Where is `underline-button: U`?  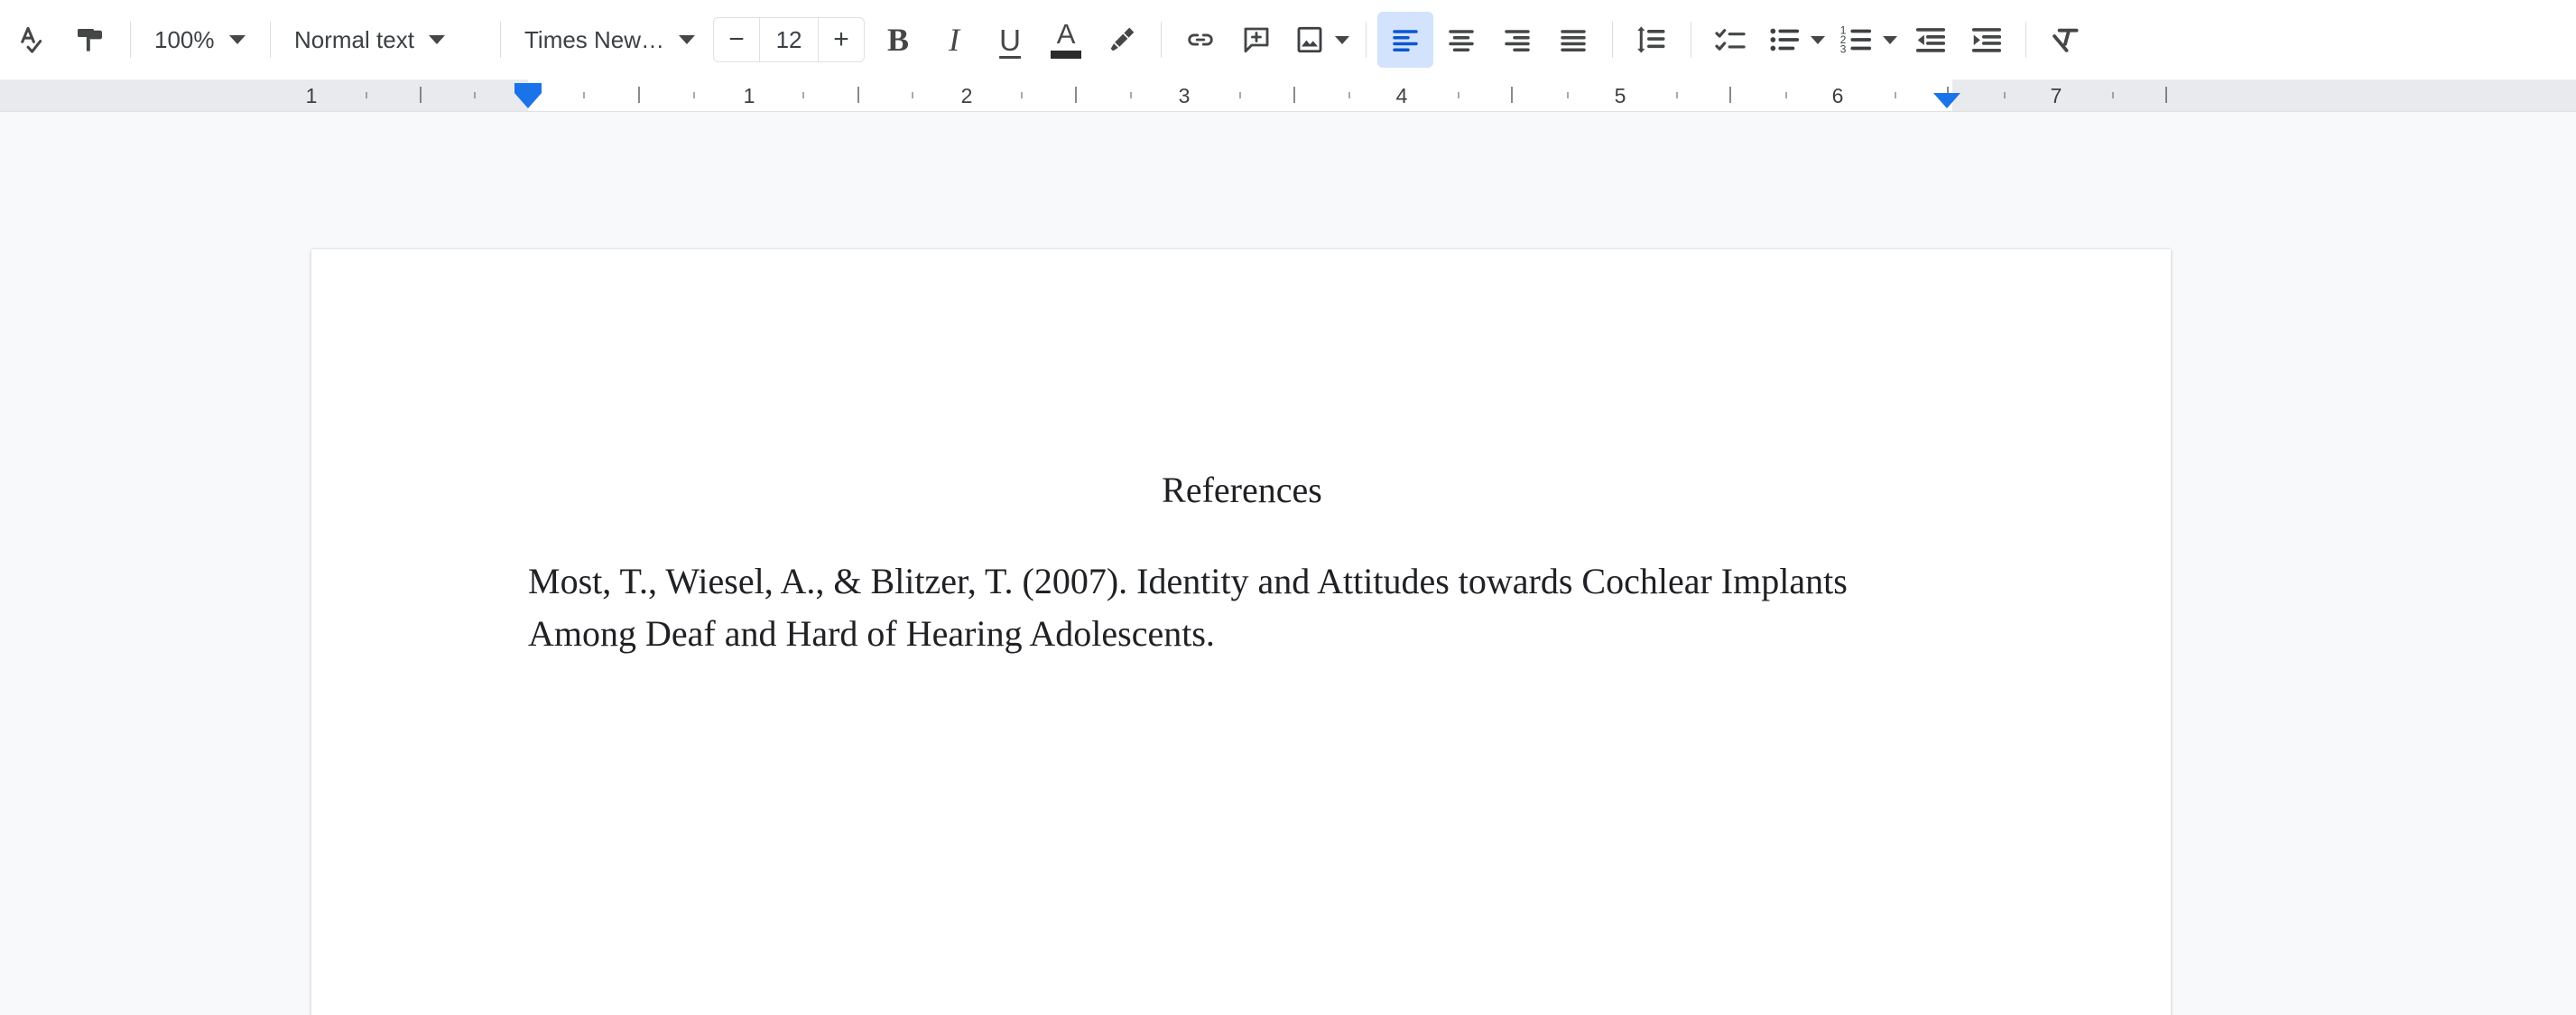
underline-button: U is located at coordinates (1010, 40).